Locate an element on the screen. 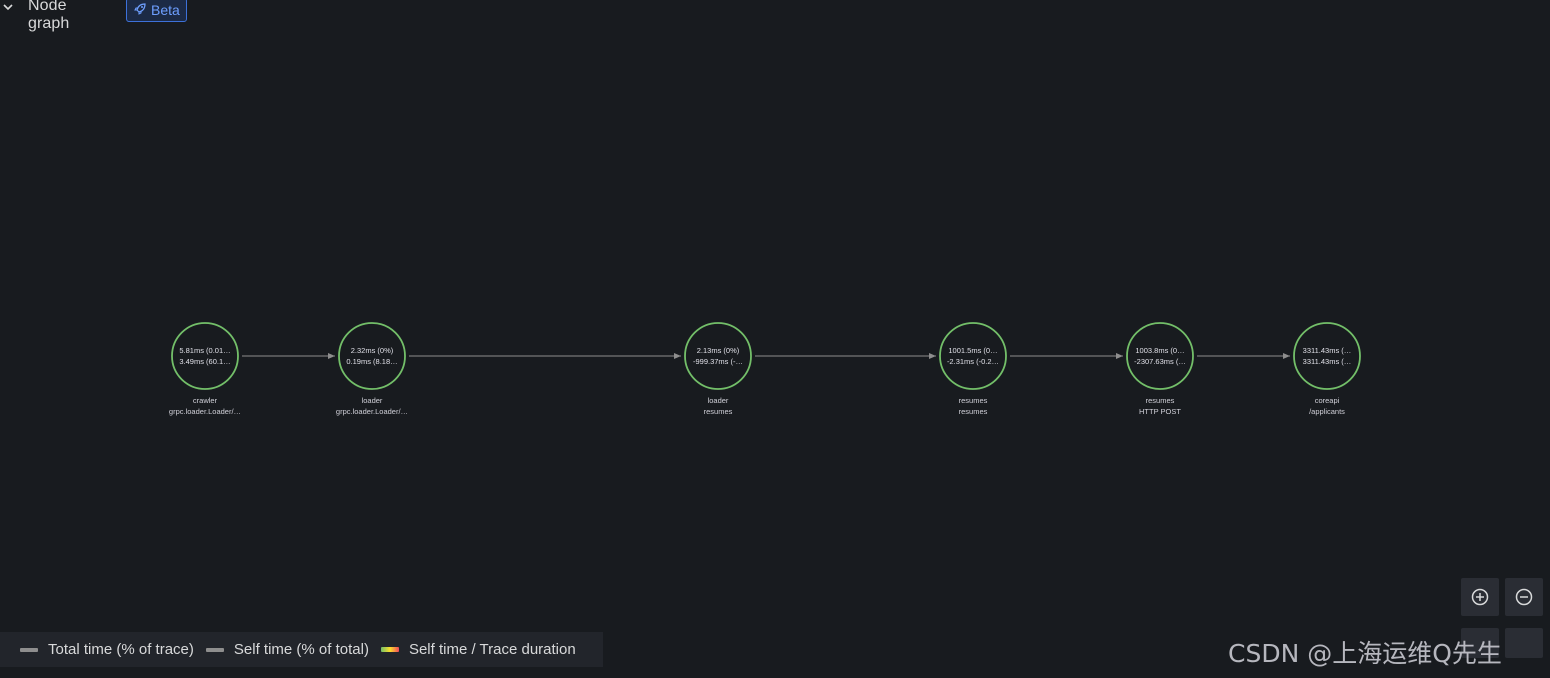 Image resolution: width=1550 pixels, height=678 pixels. view-button is located at coordinates (1524, 643).